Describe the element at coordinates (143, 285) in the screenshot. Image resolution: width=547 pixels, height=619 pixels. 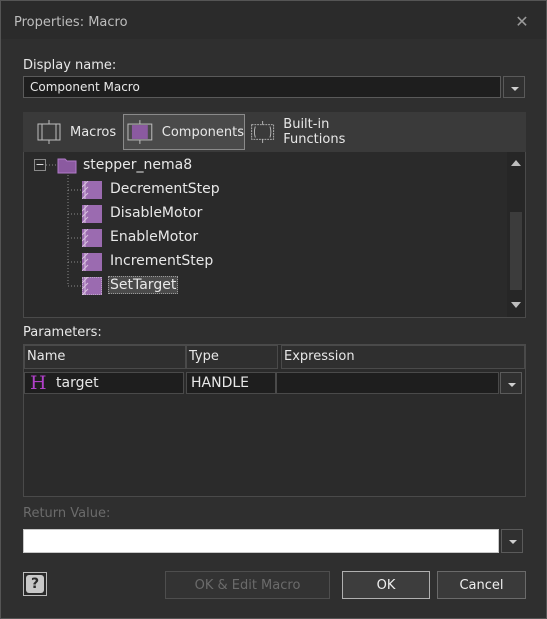
I see `tree-item-settarget: SetTarget` at that location.